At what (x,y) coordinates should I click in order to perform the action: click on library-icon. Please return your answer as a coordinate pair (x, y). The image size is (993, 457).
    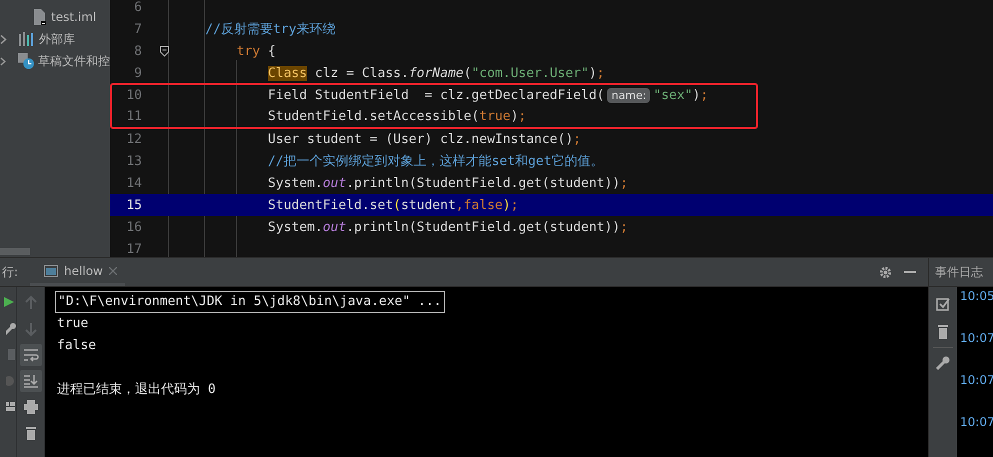
    Looking at the image, I should click on (27, 39).